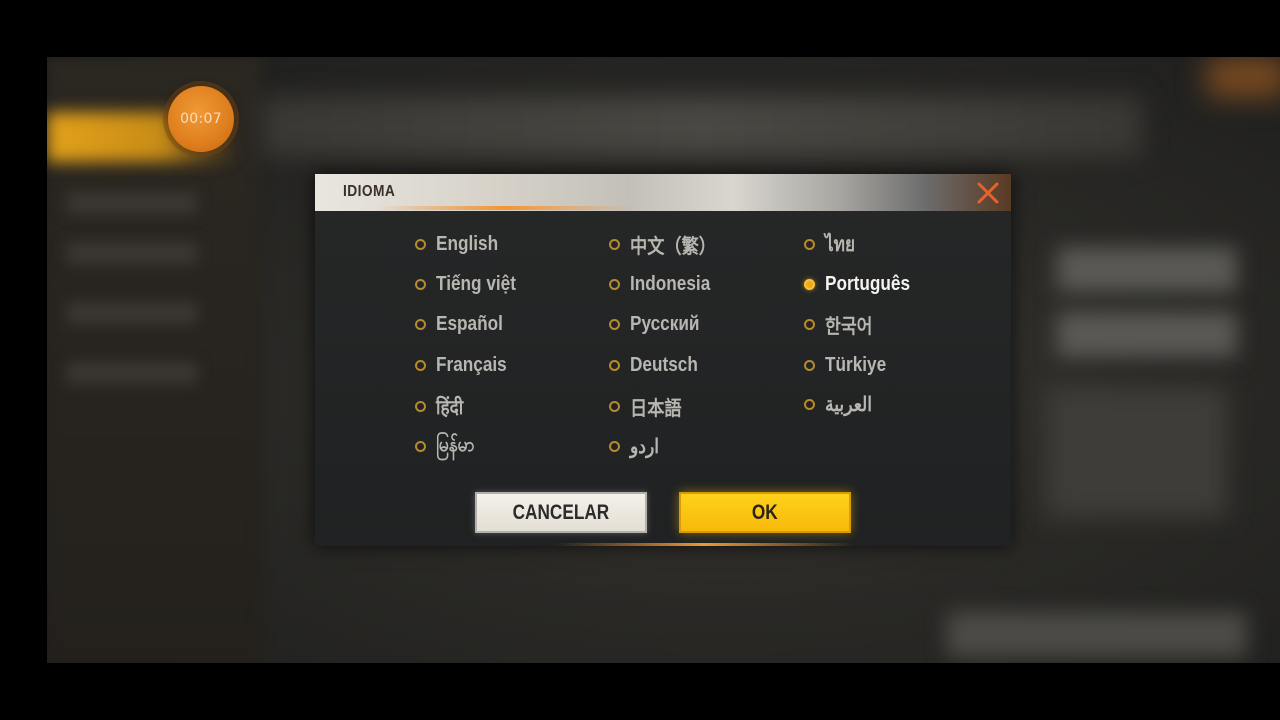  I want to click on language-label: English, so click(467, 243).